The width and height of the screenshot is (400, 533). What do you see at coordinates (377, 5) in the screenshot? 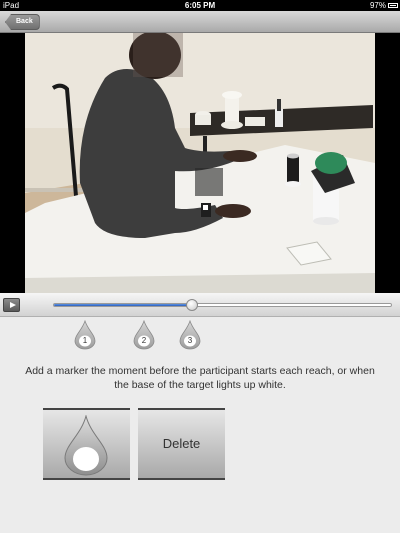
I see `battery-percentage: 97%` at bounding box center [377, 5].